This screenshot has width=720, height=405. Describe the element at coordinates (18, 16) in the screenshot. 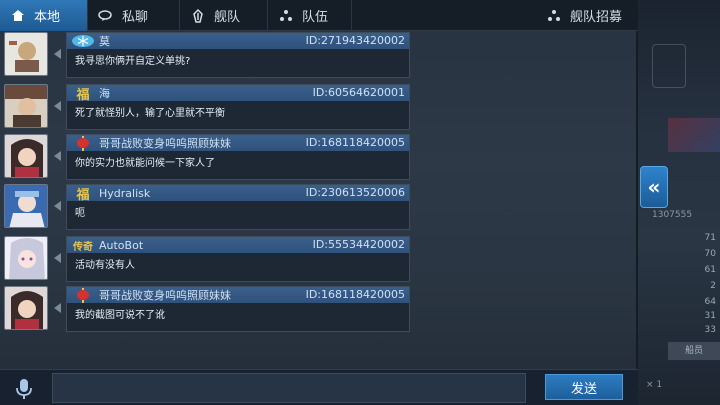

I see `home-icon` at that location.